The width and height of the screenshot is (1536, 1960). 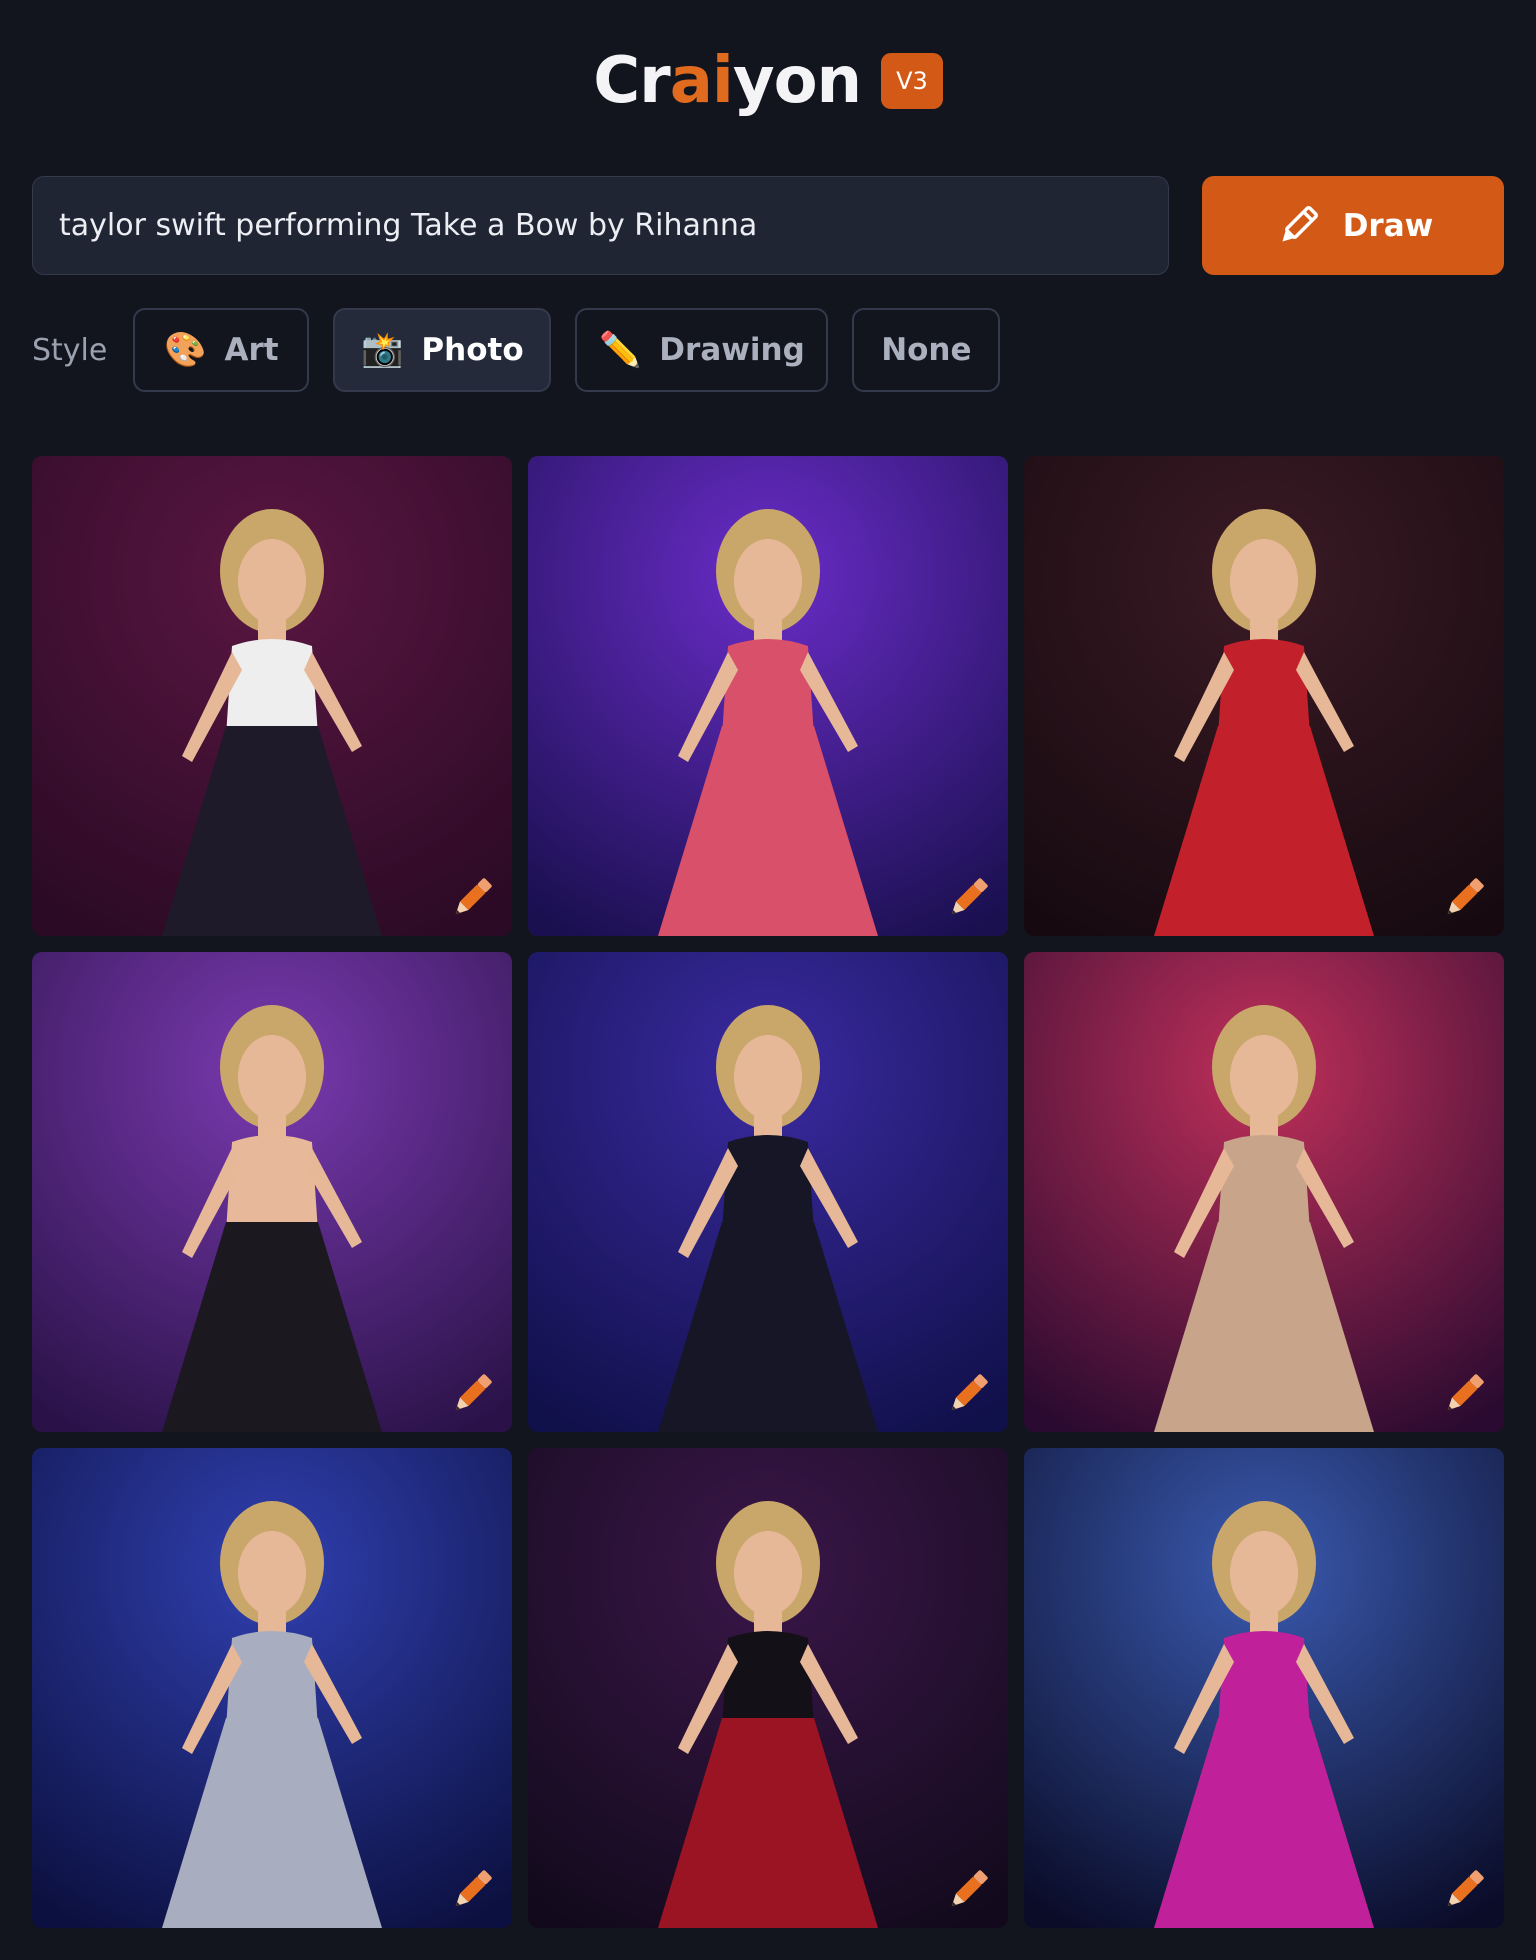 What do you see at coordinates (251, 350) in the screenshot?
I see `style-option-label: Art` at bounding box center [251, 350].